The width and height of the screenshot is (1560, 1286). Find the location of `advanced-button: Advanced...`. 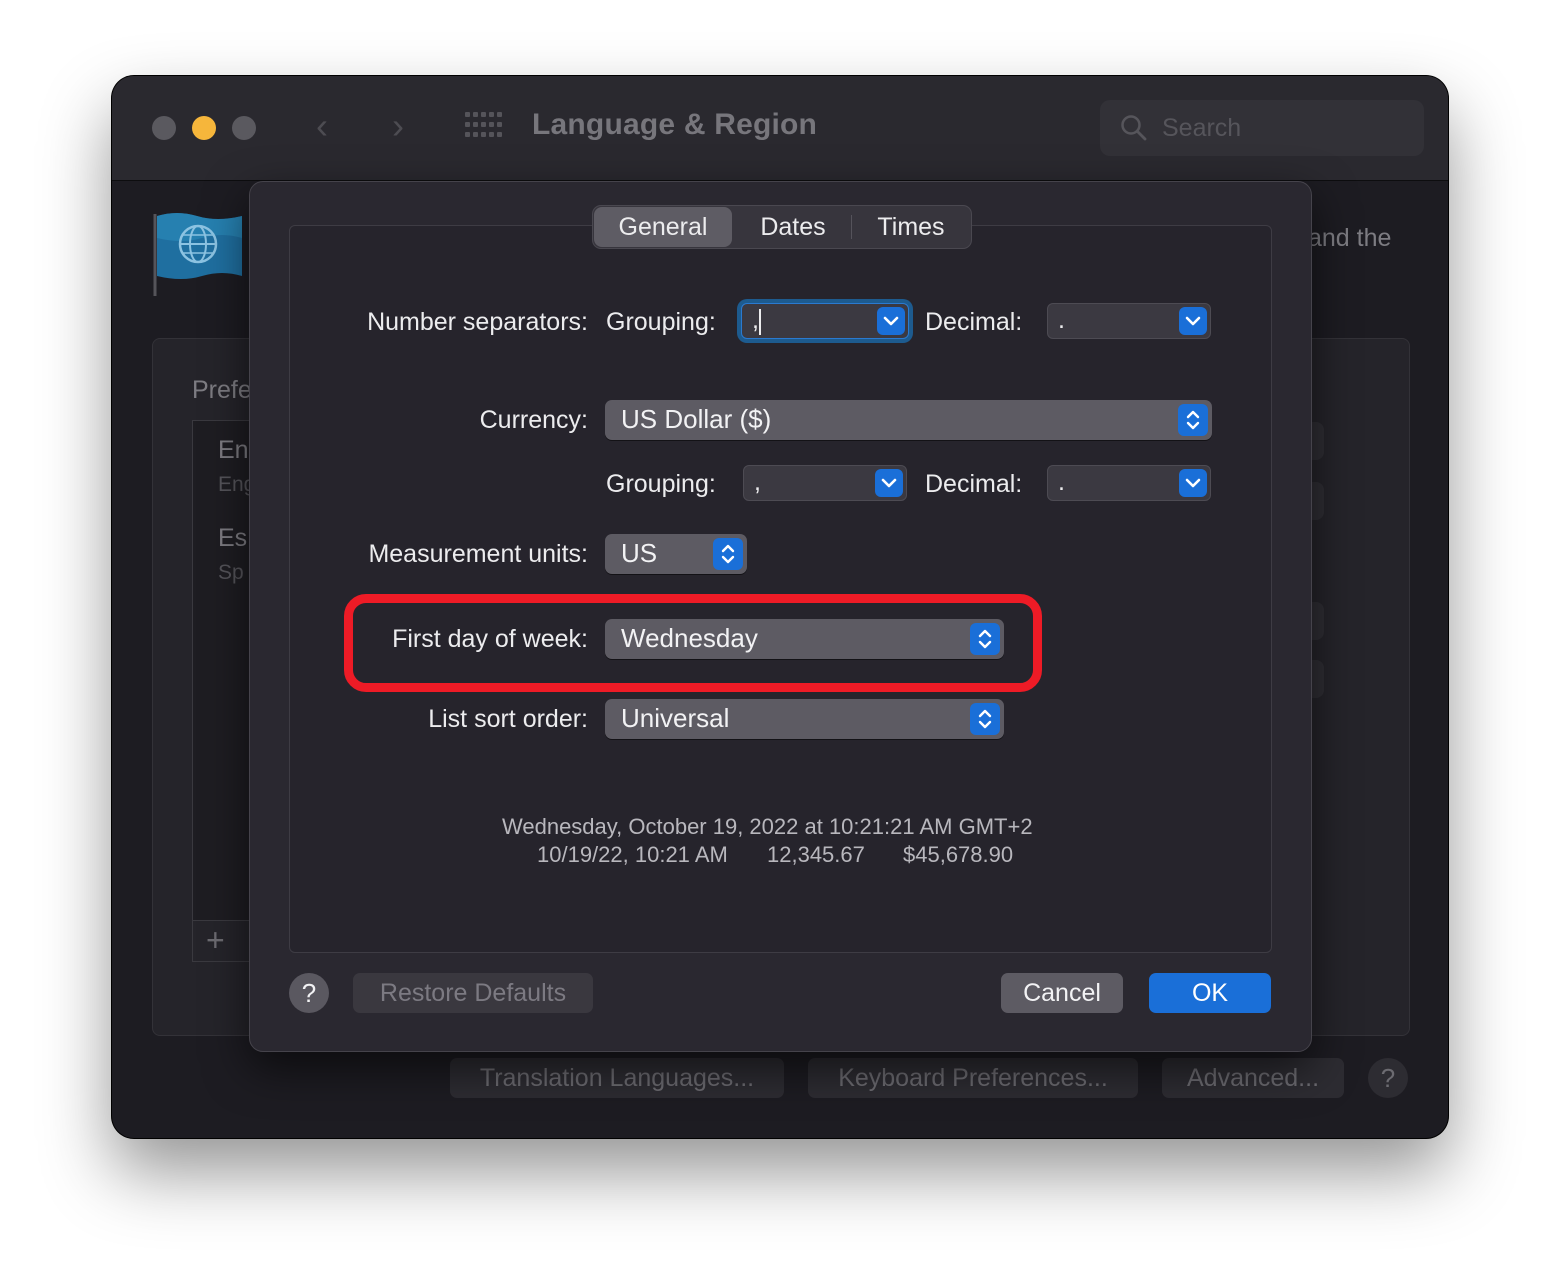

advanced-button: Advanced... is located at coordinates (1253, 1078).